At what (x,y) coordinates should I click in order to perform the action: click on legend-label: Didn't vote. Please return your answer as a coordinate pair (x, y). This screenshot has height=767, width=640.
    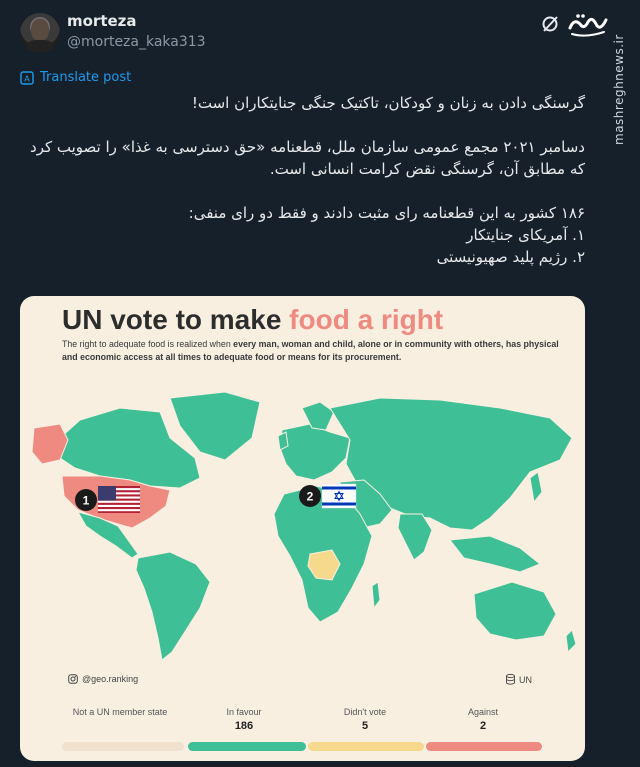
    Looking at the image, I should click on (365, 712).